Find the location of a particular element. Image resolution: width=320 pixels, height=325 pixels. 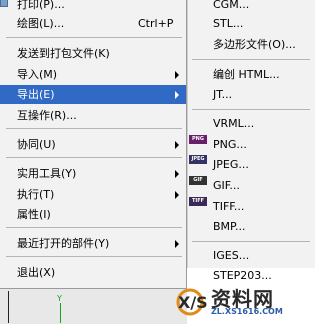

graphics-viewport is located at coordinates (93, 306).